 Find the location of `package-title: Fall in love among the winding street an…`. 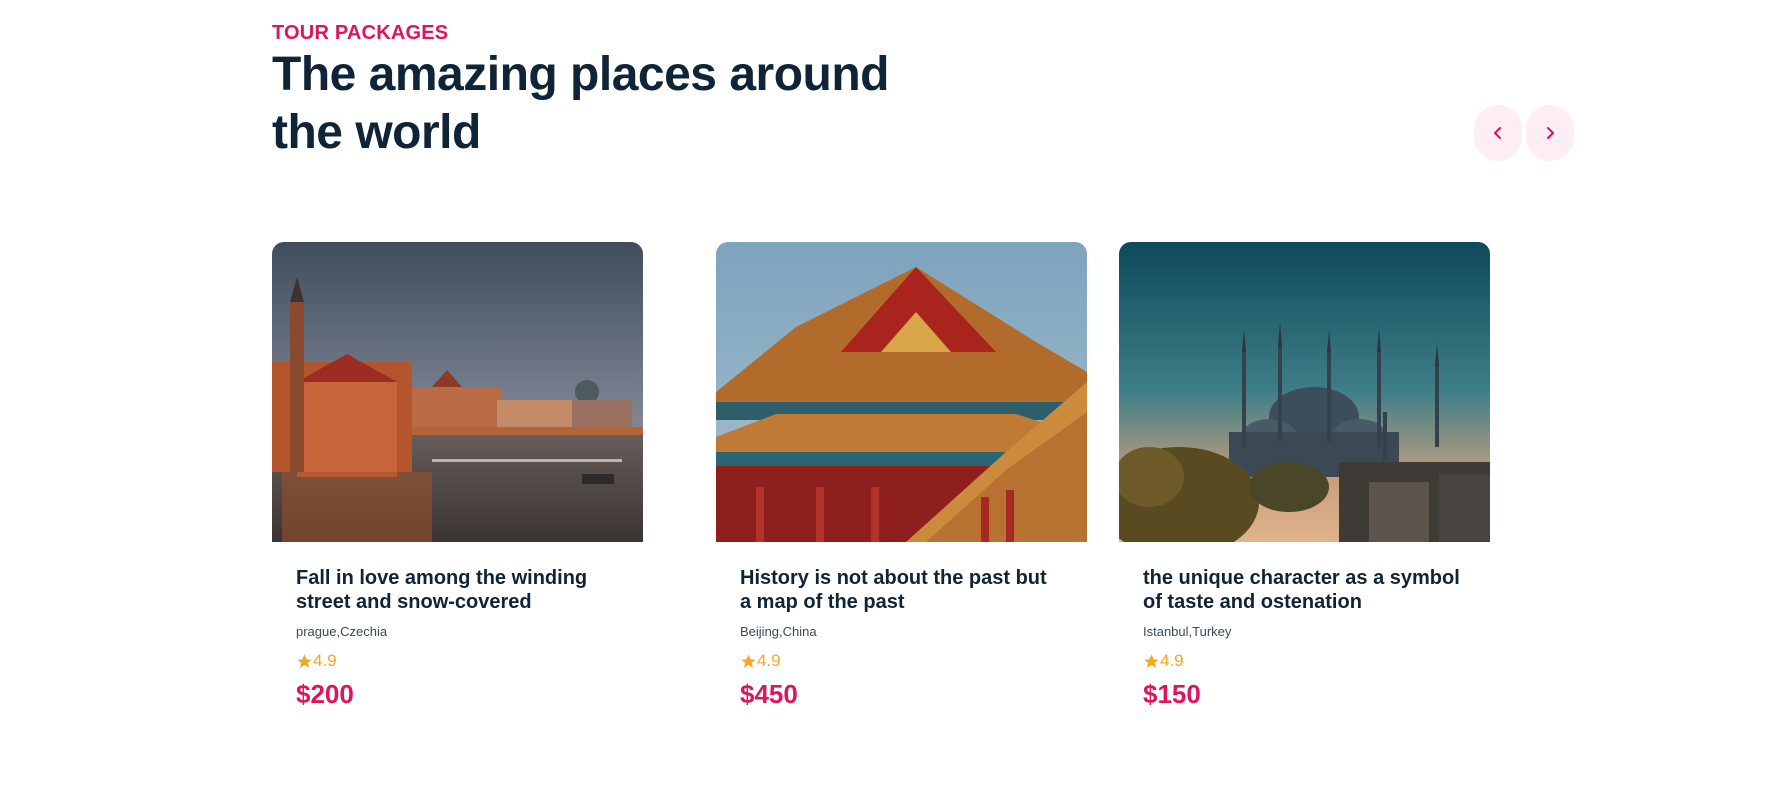

package-title: Fall in love among the winding street an… is located at coordinates (457, 590).